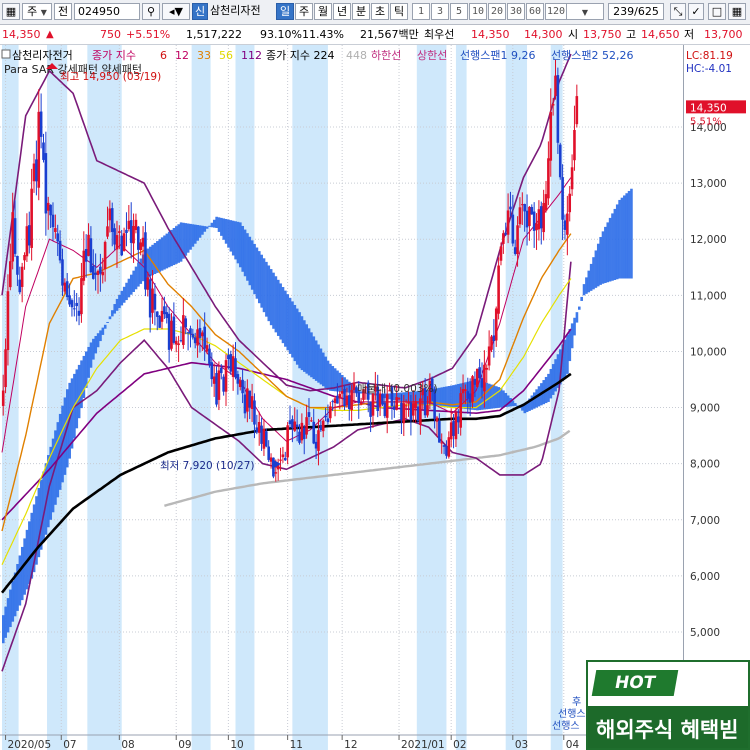 This screenshot has width=750, height=750. What do you see at coordinates (361, 11) in the screenshot?
I see `period-tab-4: 분` at bounding box center [361, 11].